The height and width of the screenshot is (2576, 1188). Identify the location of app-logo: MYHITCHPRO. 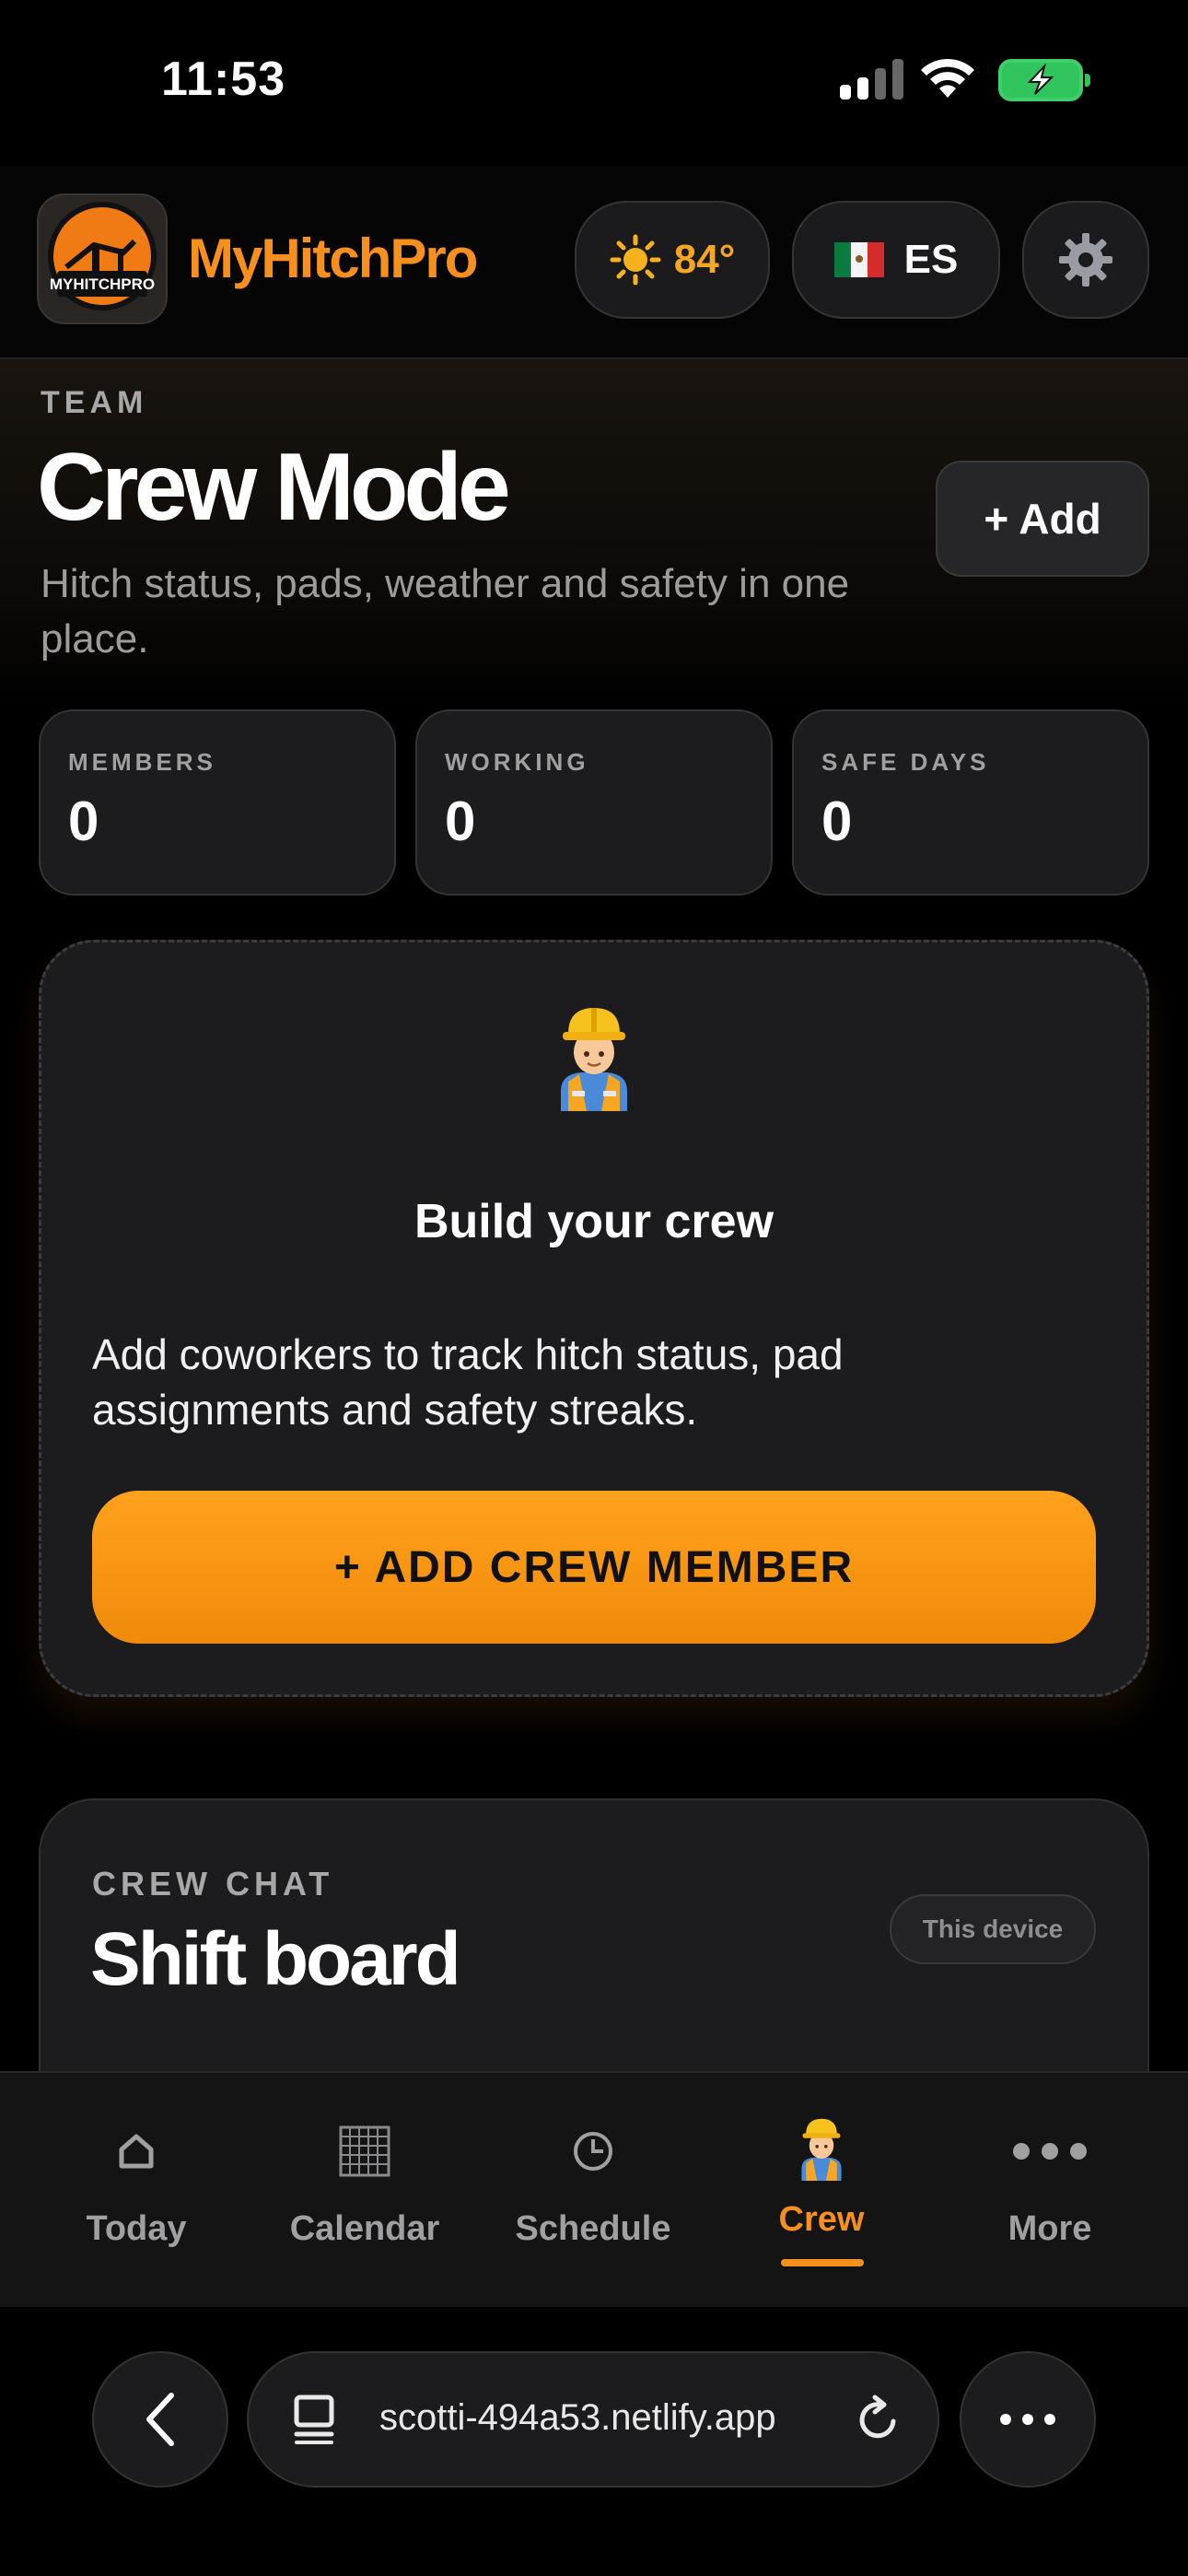
(102, 258).